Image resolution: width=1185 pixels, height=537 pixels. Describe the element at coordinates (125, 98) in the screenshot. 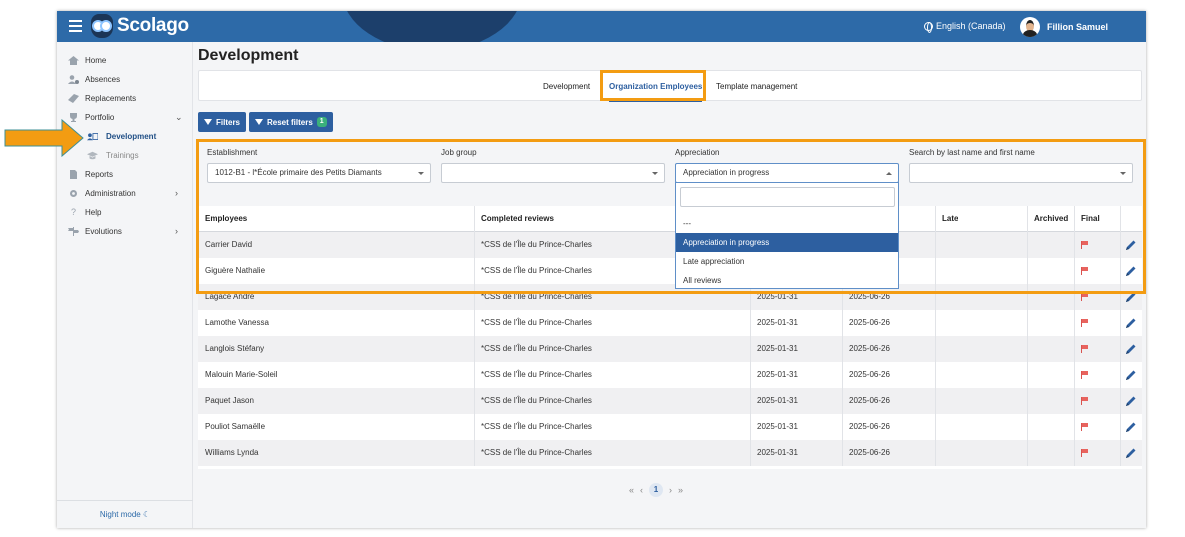

I see `sidebar-item-replacements: Replacements` at that location.